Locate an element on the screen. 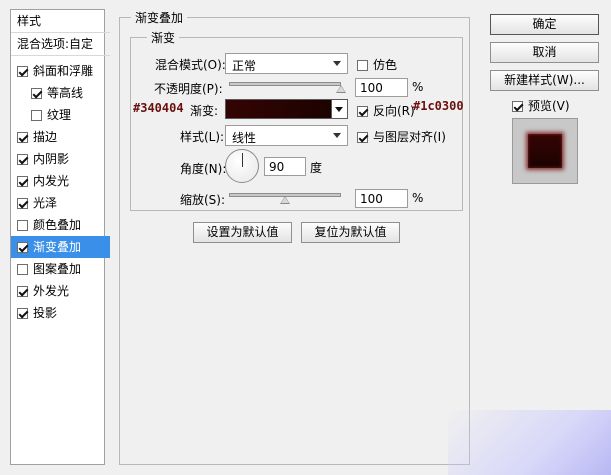 The height and width of the screenshot is (475, 611). style-list-item: 外发光 is located at coordinates (60, 291).